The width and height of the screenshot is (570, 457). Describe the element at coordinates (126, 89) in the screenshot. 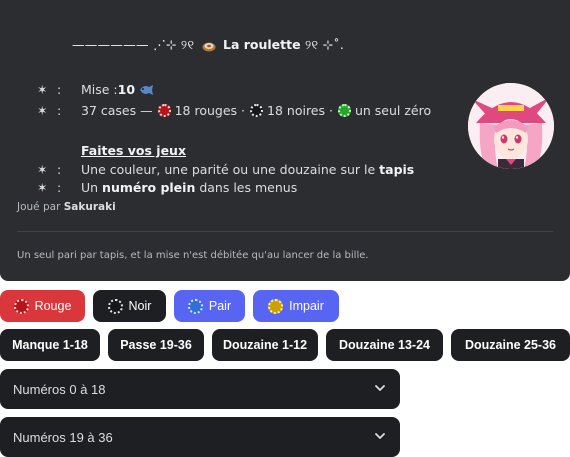

I see `bet-value: 10` at that location.